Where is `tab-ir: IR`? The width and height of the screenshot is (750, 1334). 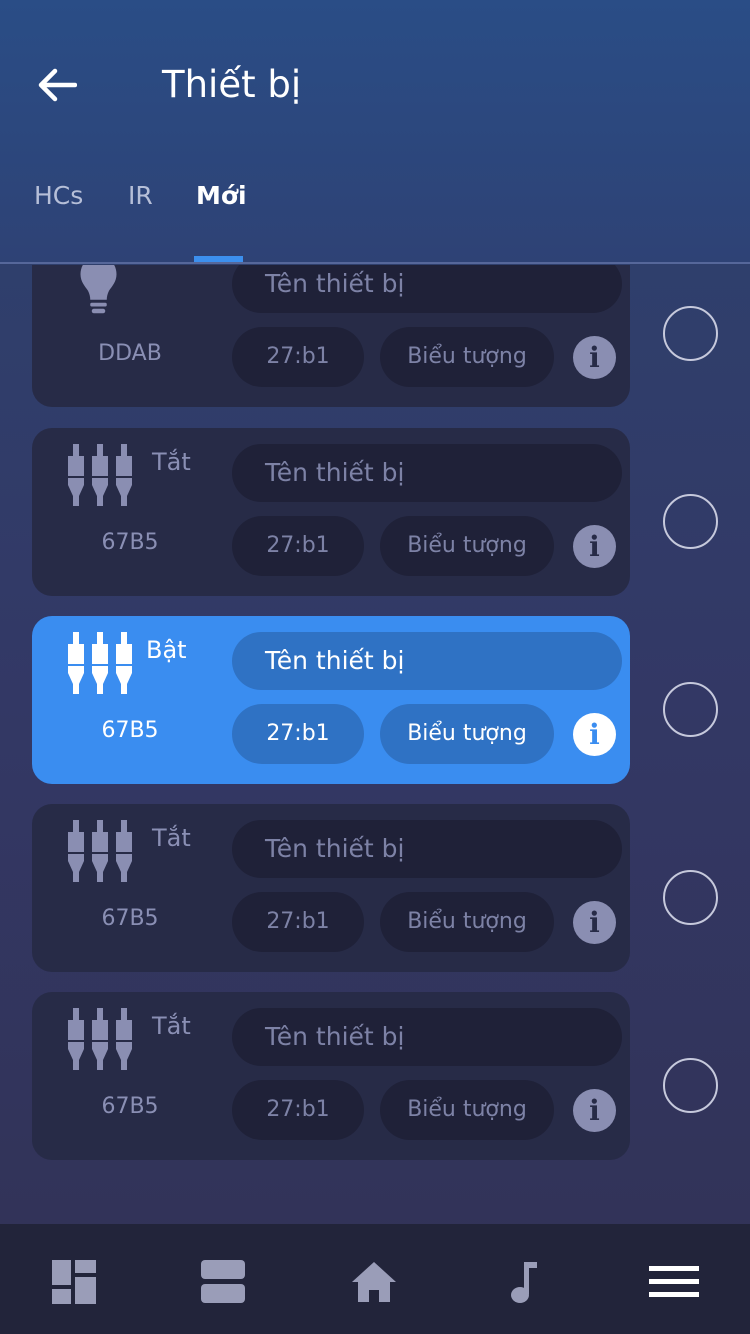 tab-ir: IR is located at coordinates (140, 196).